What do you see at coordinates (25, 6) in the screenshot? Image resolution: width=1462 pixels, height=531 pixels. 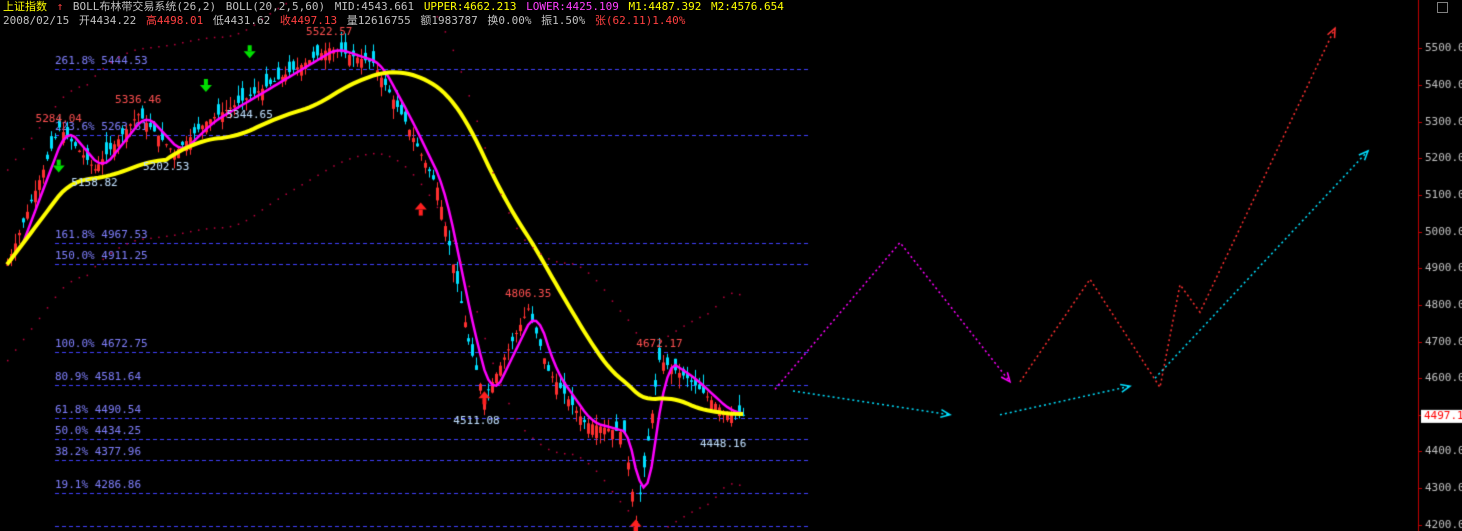 I see `index-name: 上证指数` at bounding box center [25, 6].